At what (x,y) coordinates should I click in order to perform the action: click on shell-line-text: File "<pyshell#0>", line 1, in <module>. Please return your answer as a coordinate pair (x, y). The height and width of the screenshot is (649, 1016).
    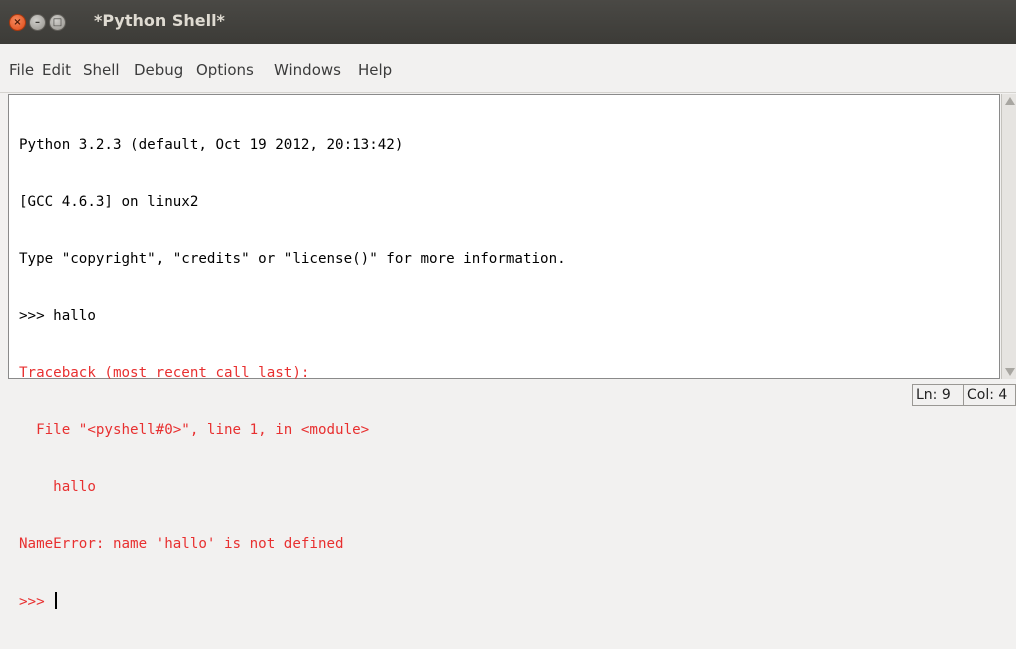
    Looking at the image, I should click on (194, 430).